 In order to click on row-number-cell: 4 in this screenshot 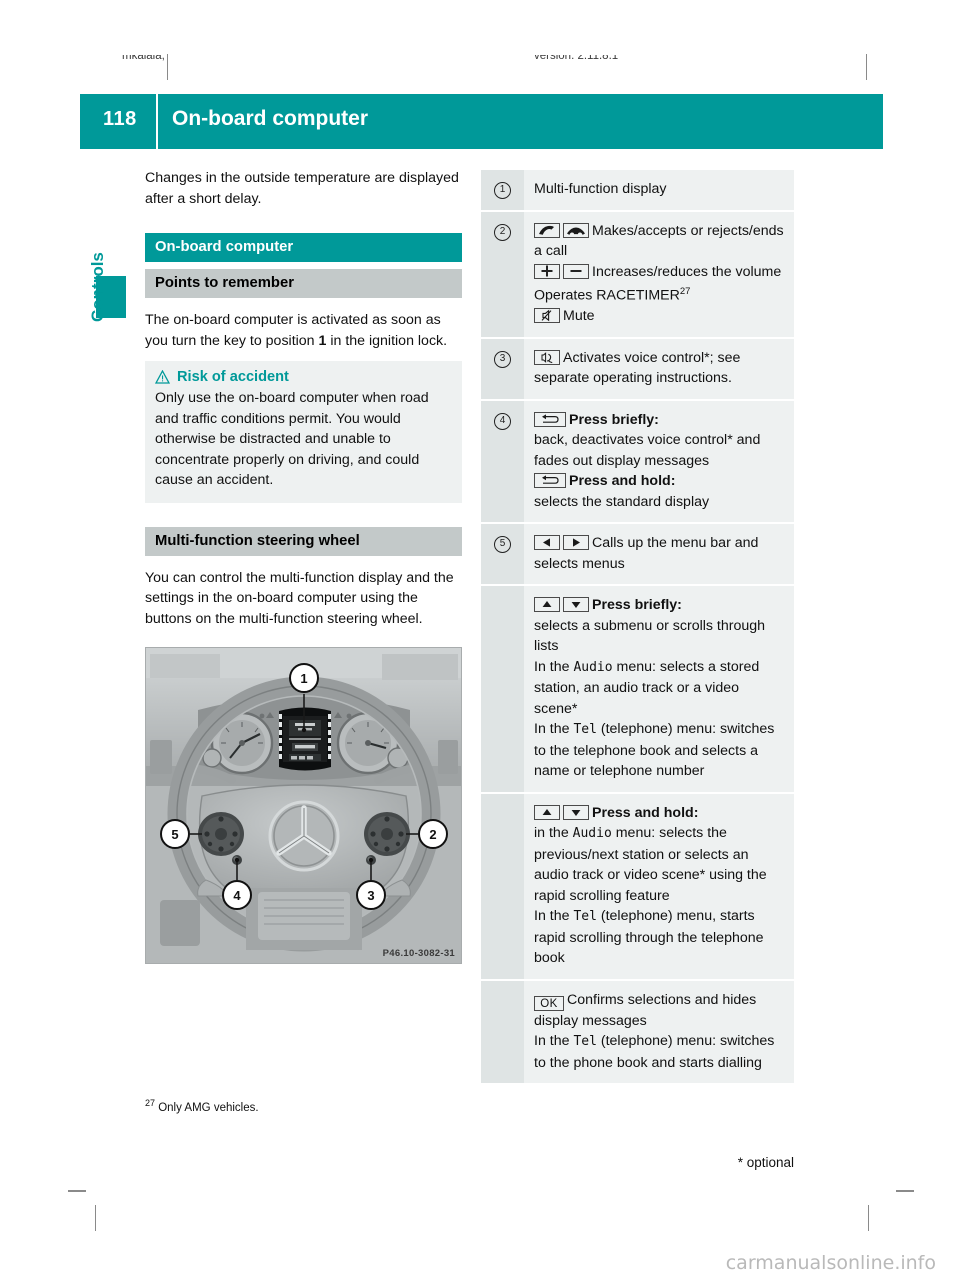, I will do `click(502, 461)`.